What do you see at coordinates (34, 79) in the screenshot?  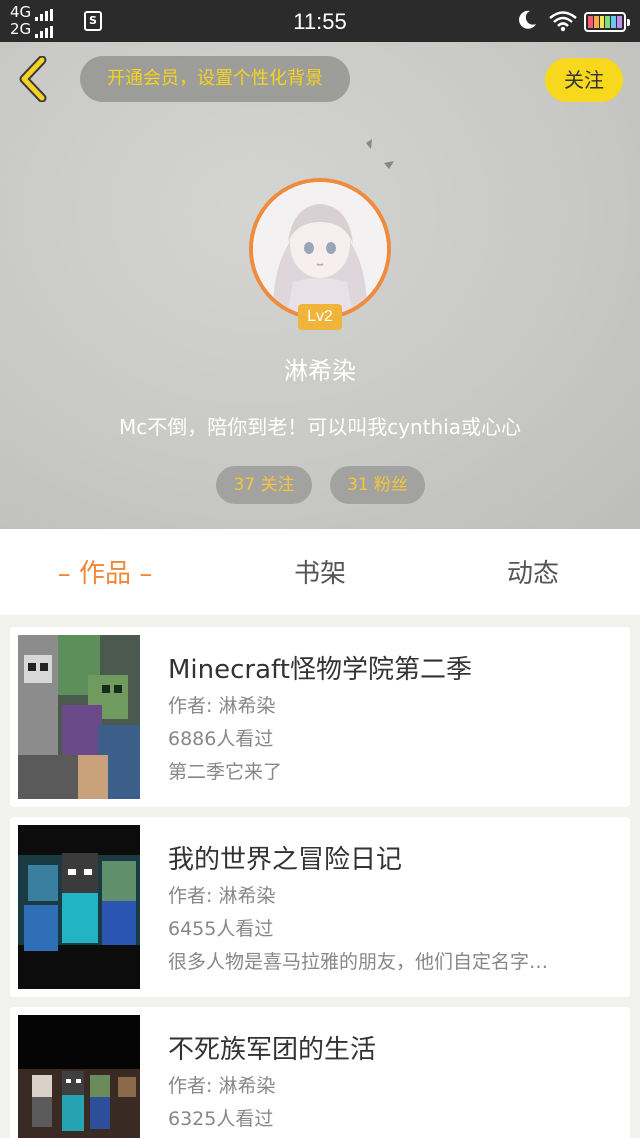 I see `chevron-left-icon` at bounding box center [34, 79].